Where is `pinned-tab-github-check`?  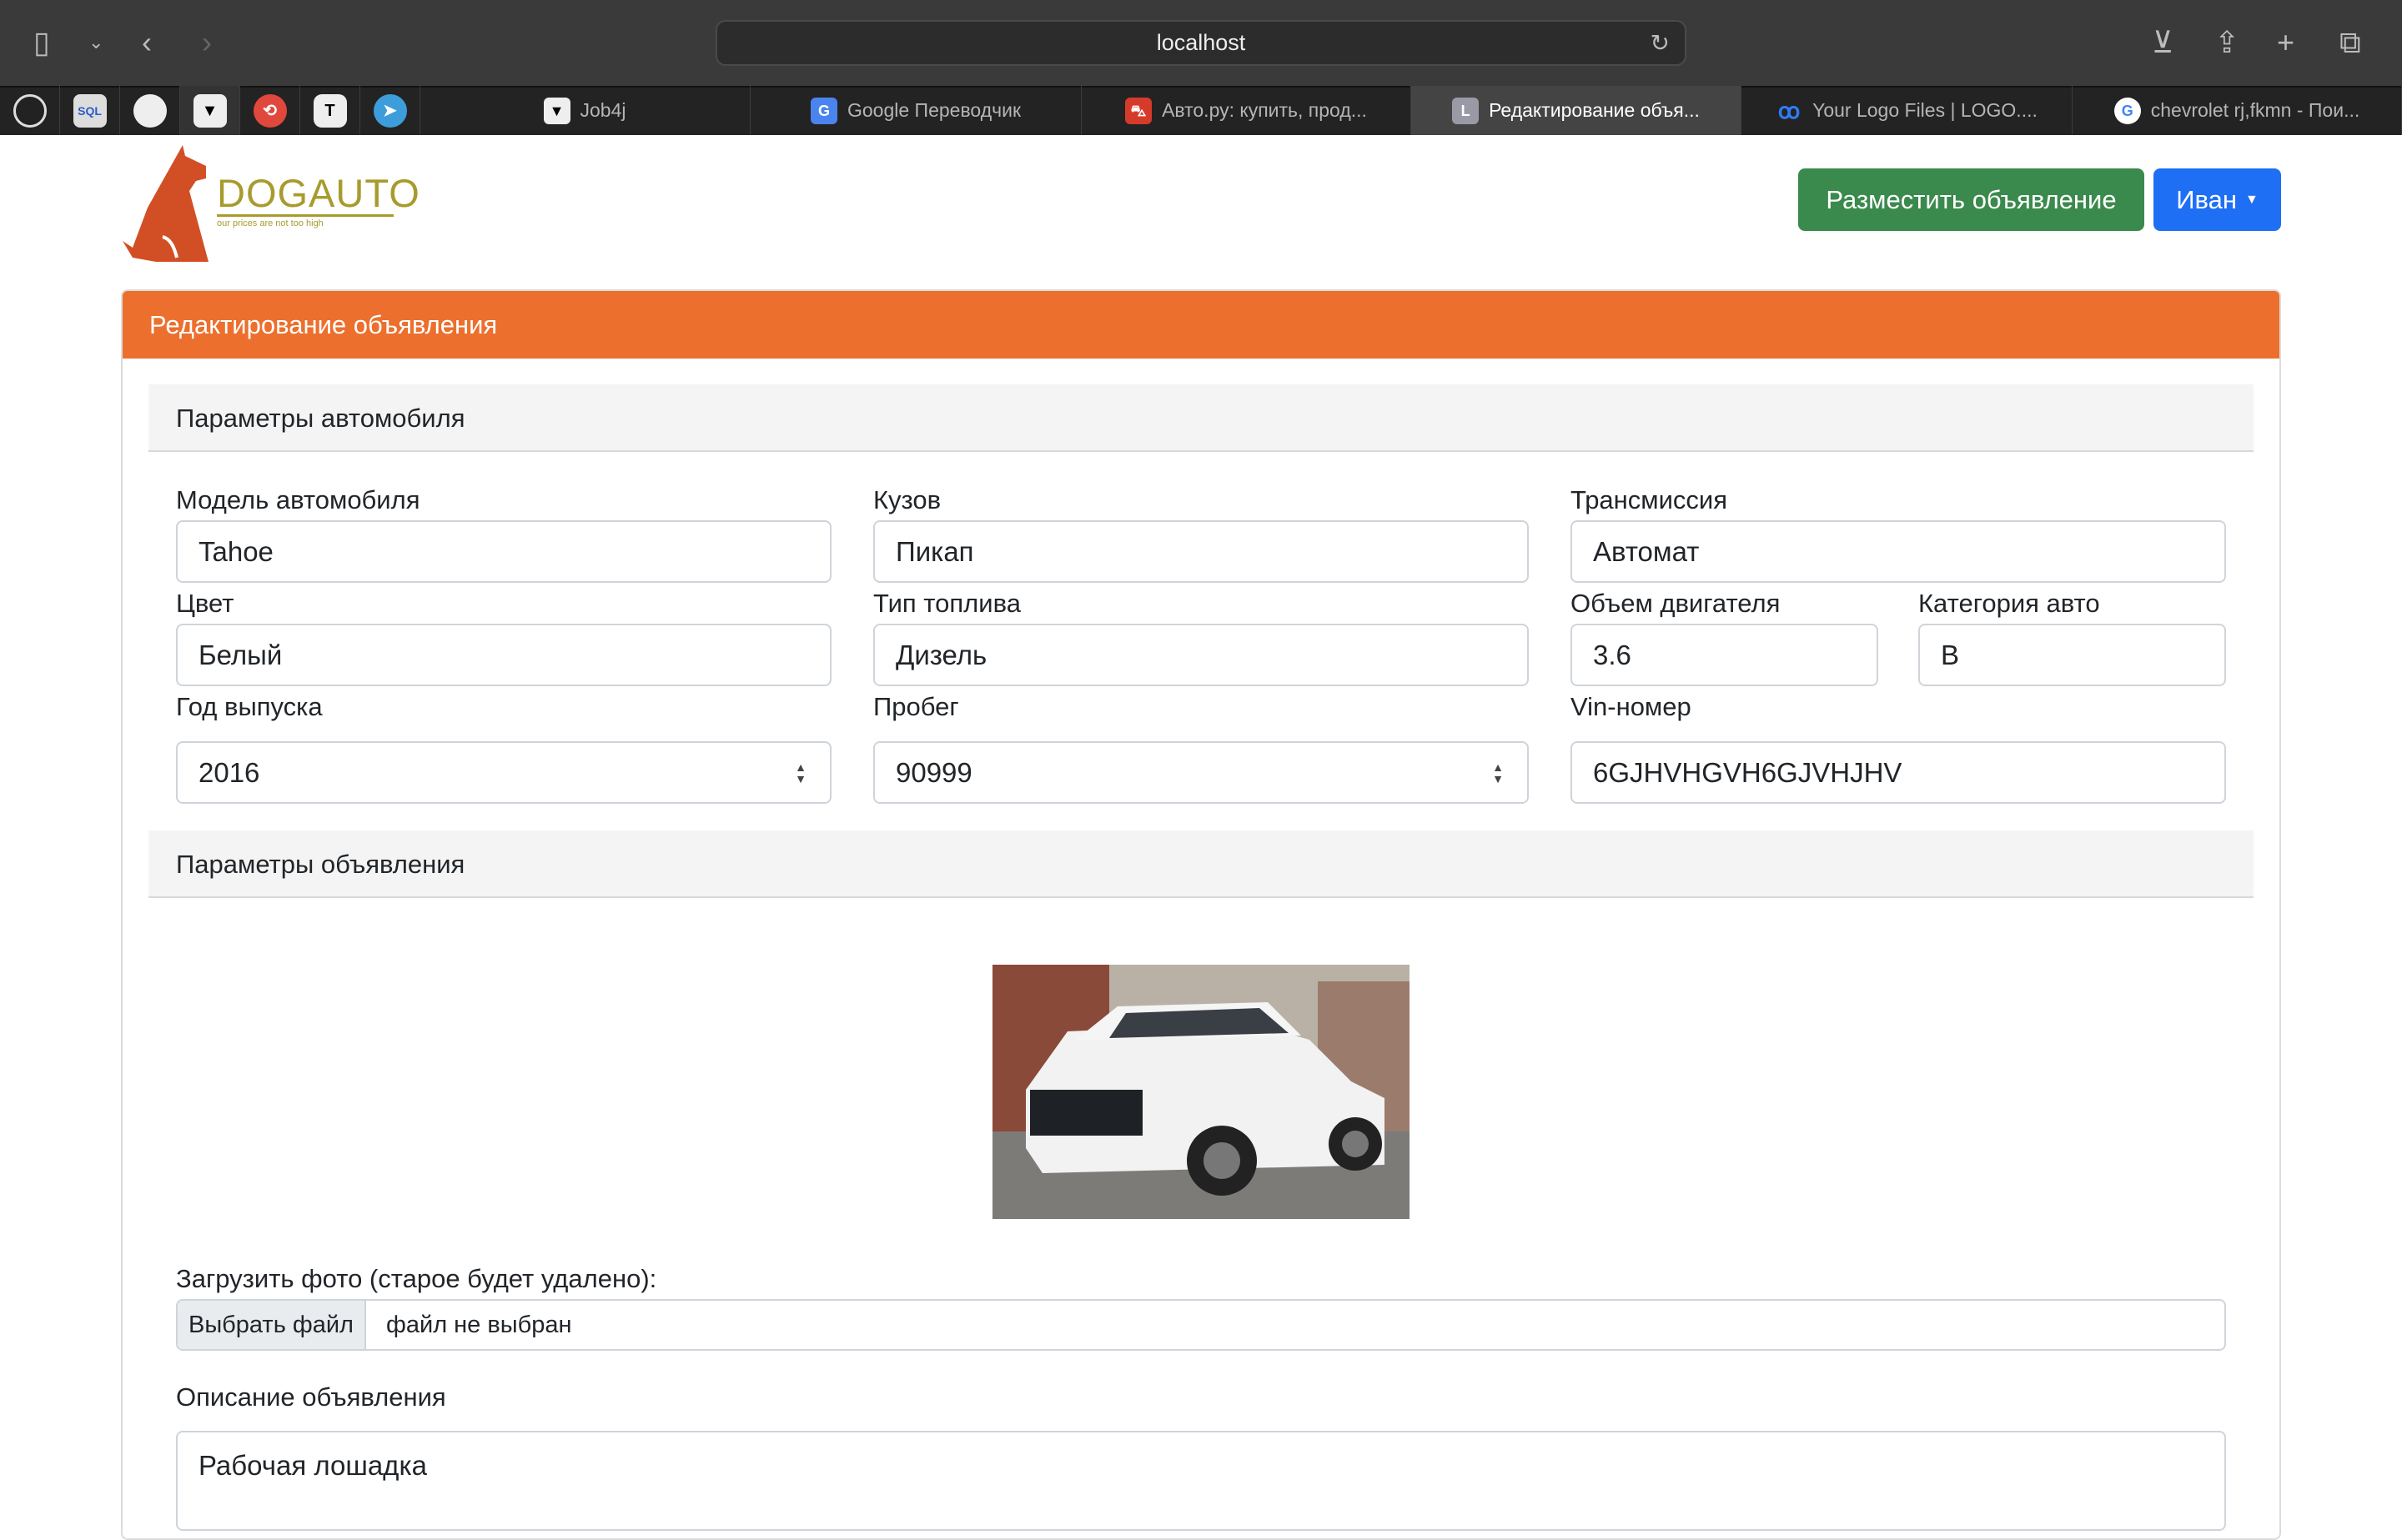
pinned-tab-github-check is located at coordinates (30, 110).